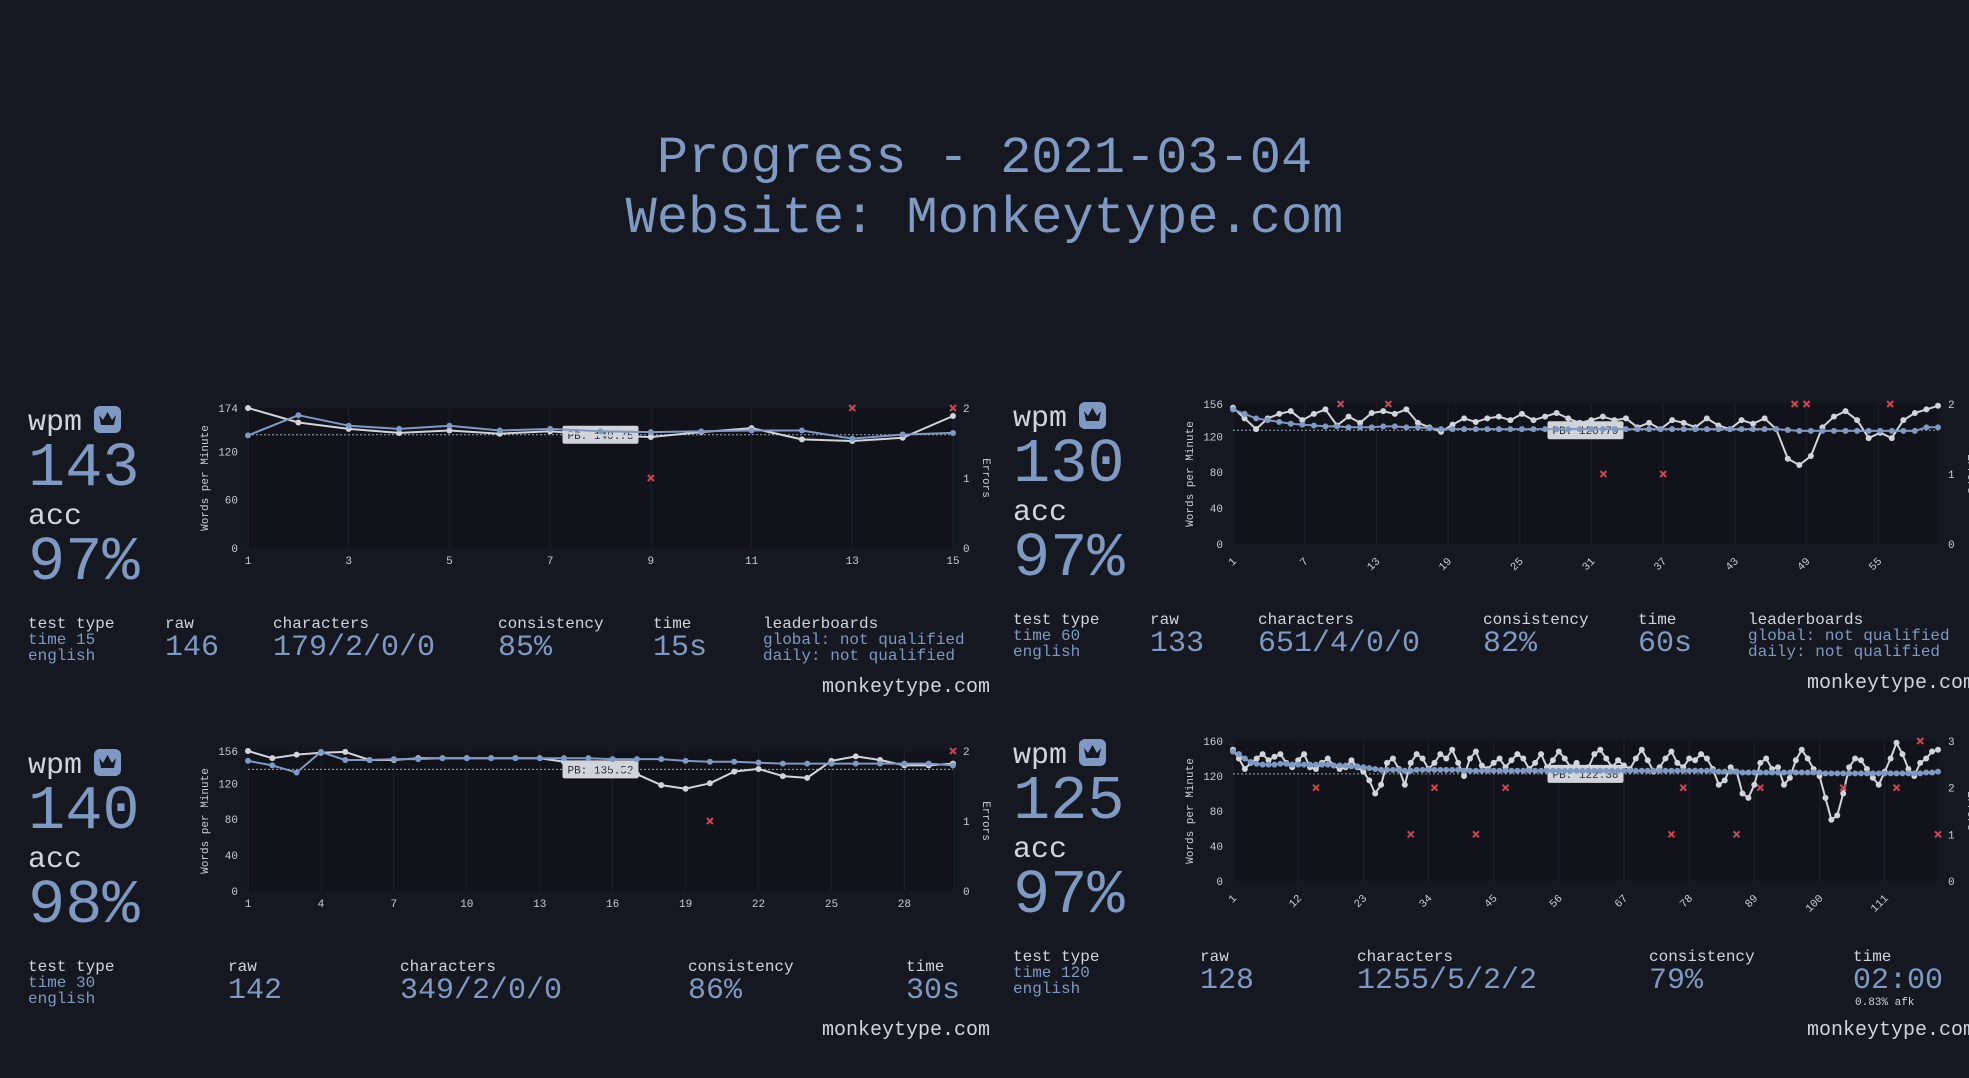 Image resolution: width=1969 pixels, height=1078 pixels. I want to click on x-tick-label: 89, so click(1752, 902).